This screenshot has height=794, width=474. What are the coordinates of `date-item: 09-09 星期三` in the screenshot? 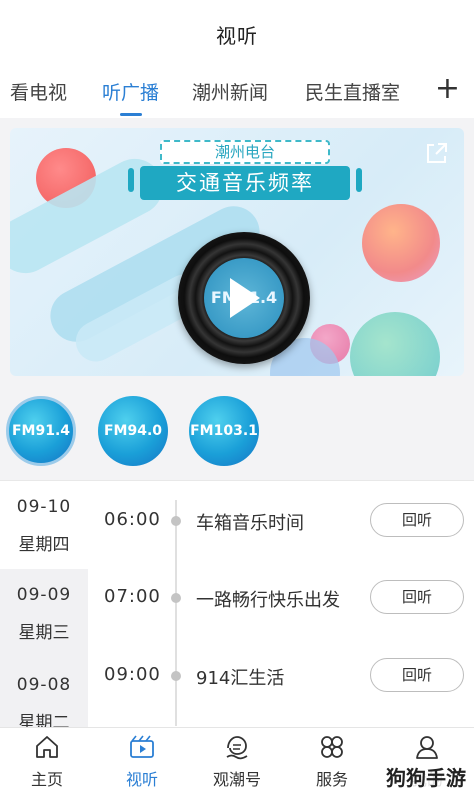 It's located at (44, 613).